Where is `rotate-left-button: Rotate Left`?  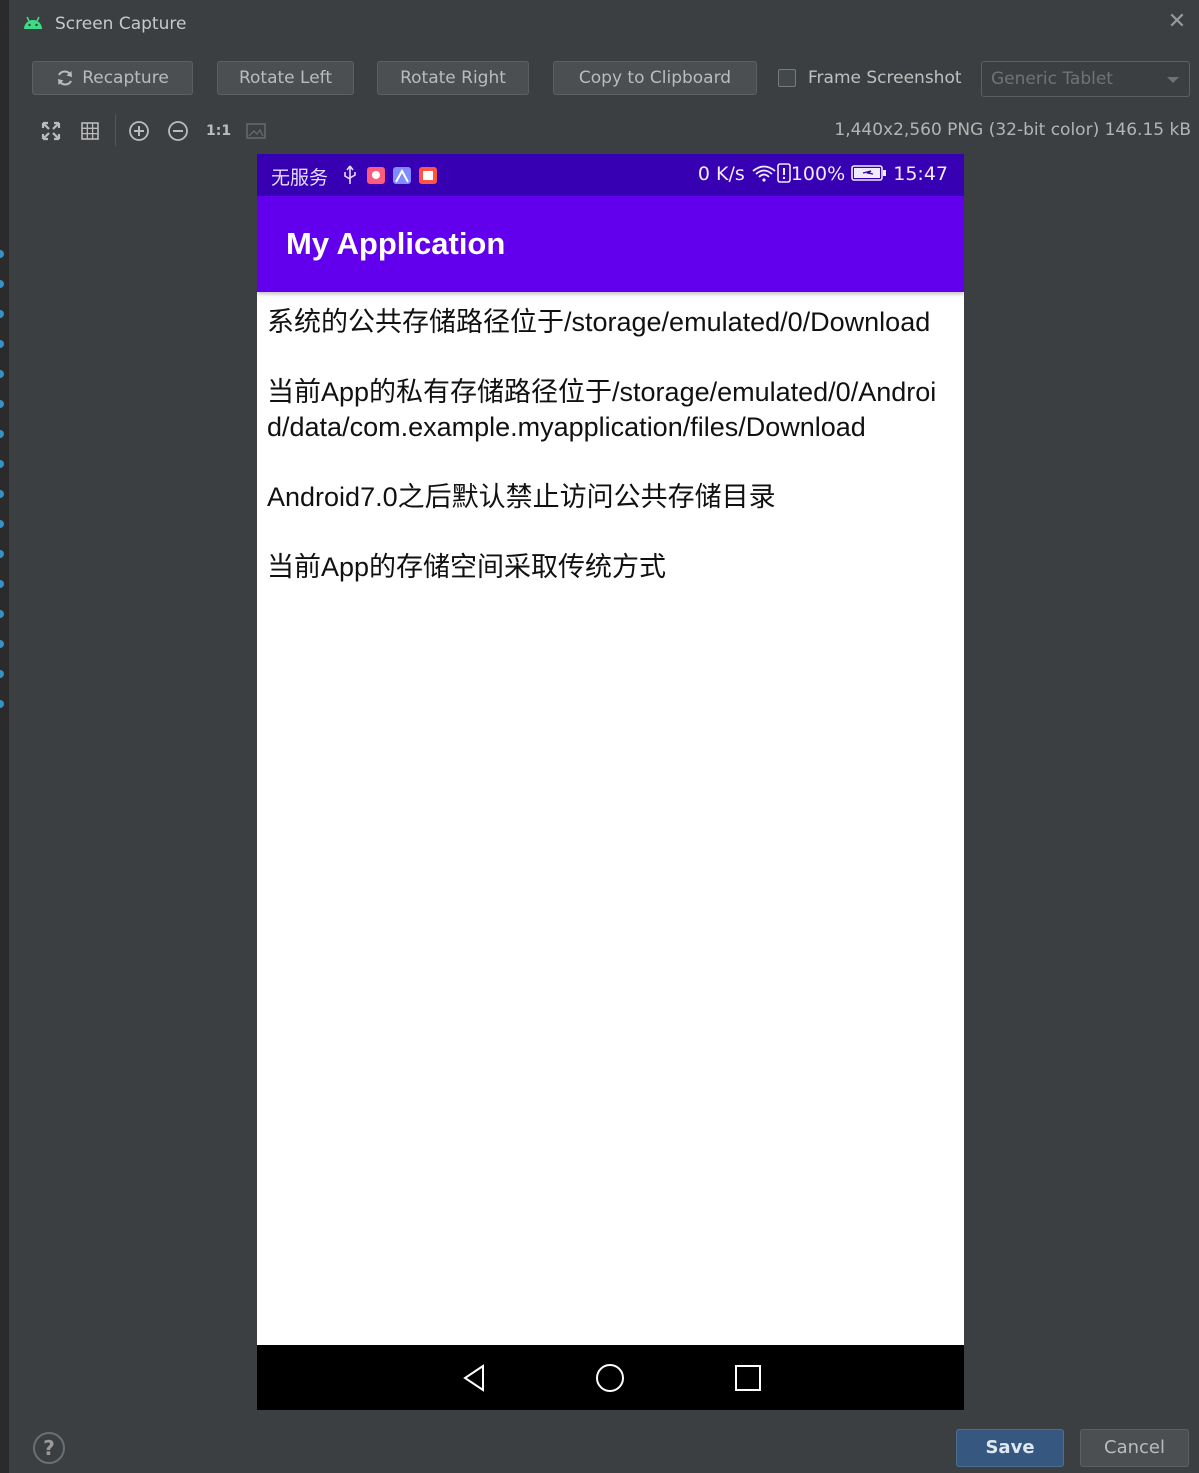 rotate-left-button: Rotate Left is located at coordinates (285, 78).